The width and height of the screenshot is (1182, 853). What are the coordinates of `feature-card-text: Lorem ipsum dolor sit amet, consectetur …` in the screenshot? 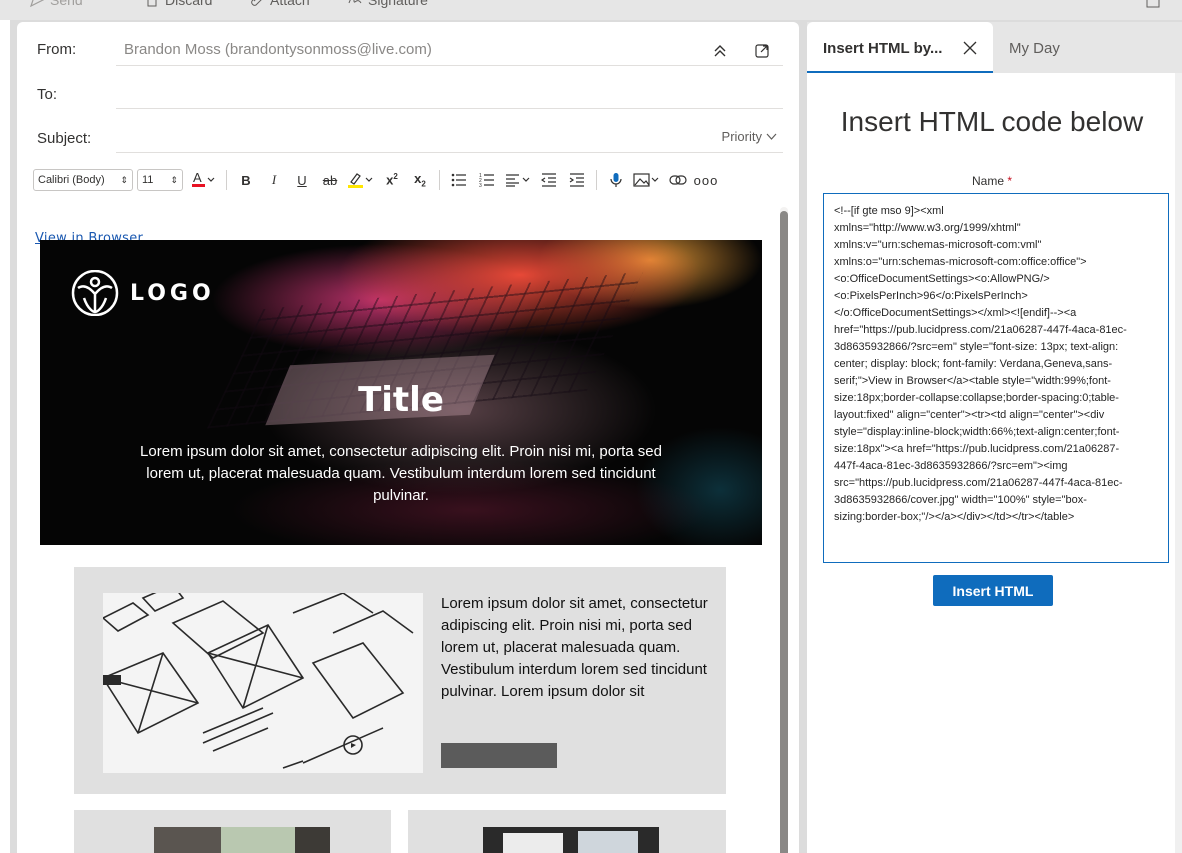 It's located at (574, 647).